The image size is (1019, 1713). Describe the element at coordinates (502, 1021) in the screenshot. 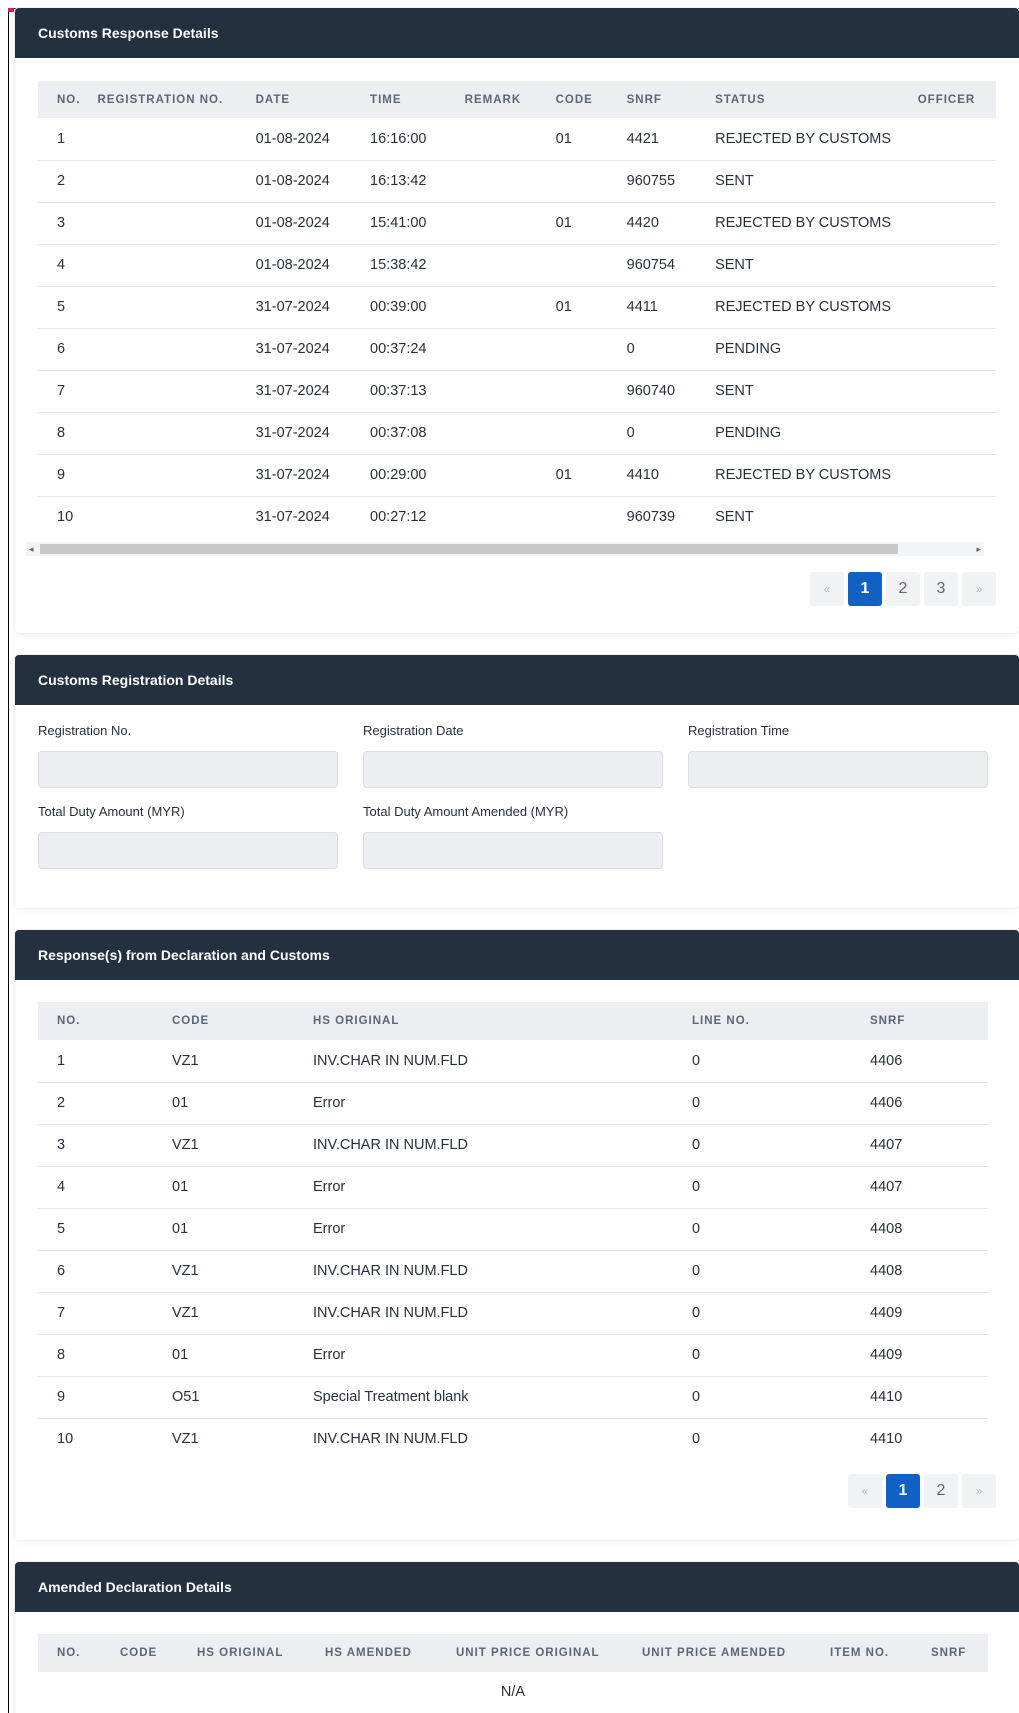

I see `col-hs-original: HS ORIGINAL` at that location.